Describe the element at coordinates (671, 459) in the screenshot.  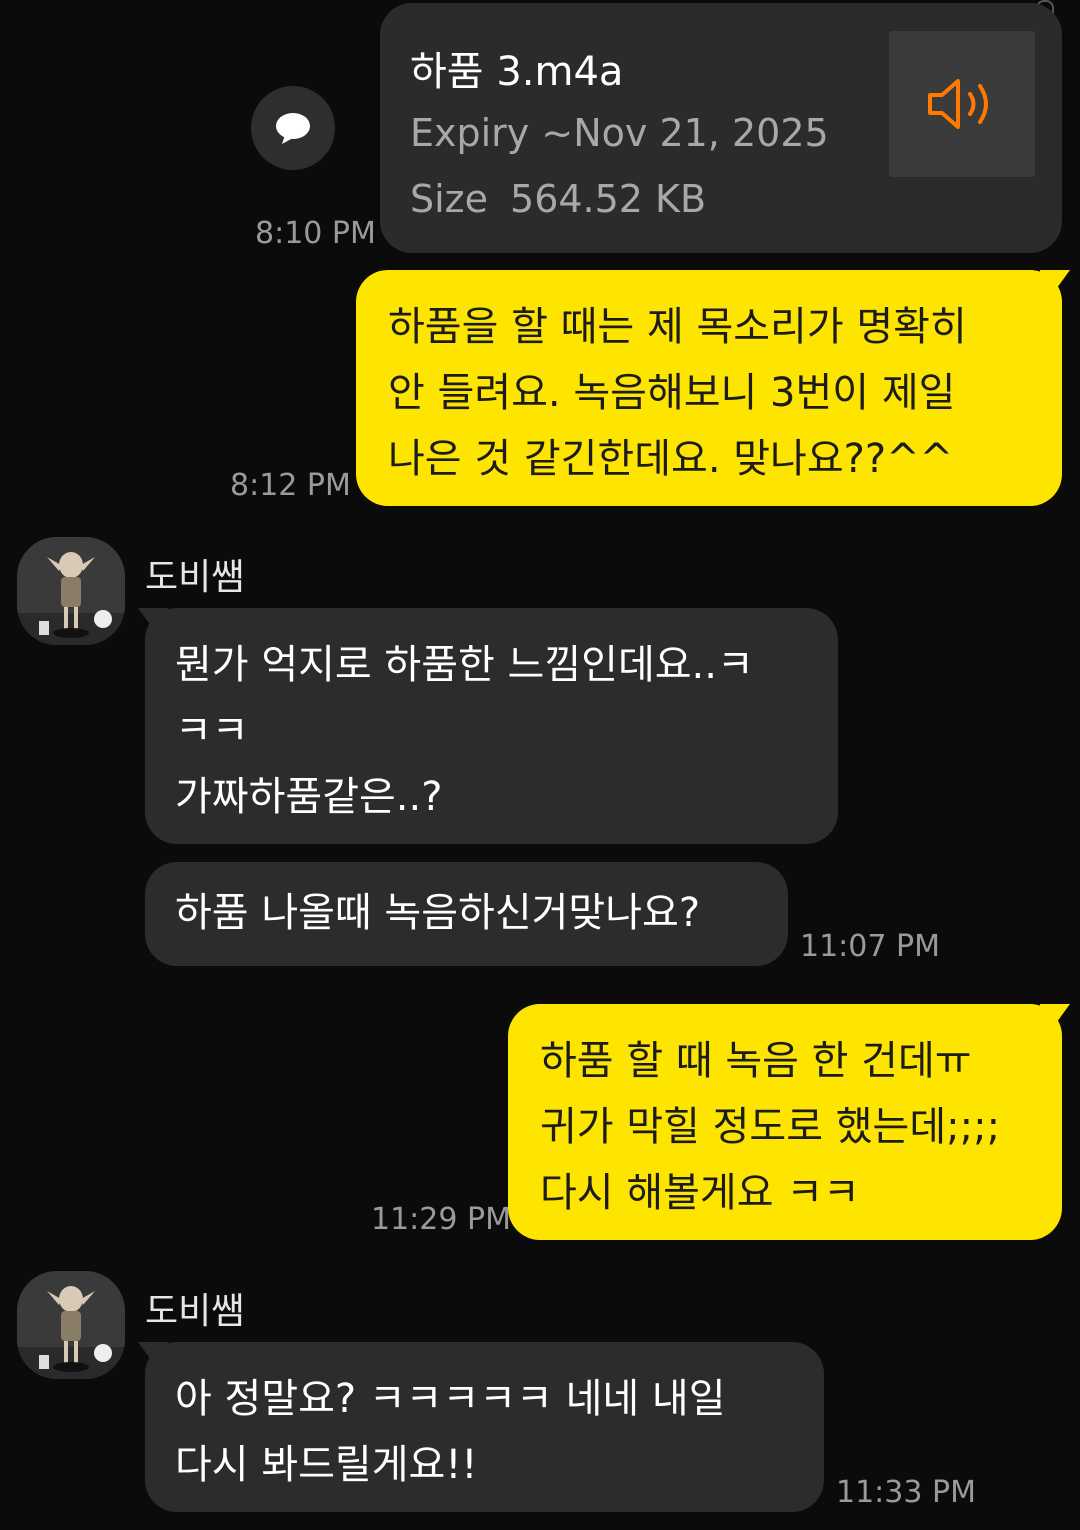
I see `message-line: 나은 것 같긴한데요. 맞나요??^^` at that location.